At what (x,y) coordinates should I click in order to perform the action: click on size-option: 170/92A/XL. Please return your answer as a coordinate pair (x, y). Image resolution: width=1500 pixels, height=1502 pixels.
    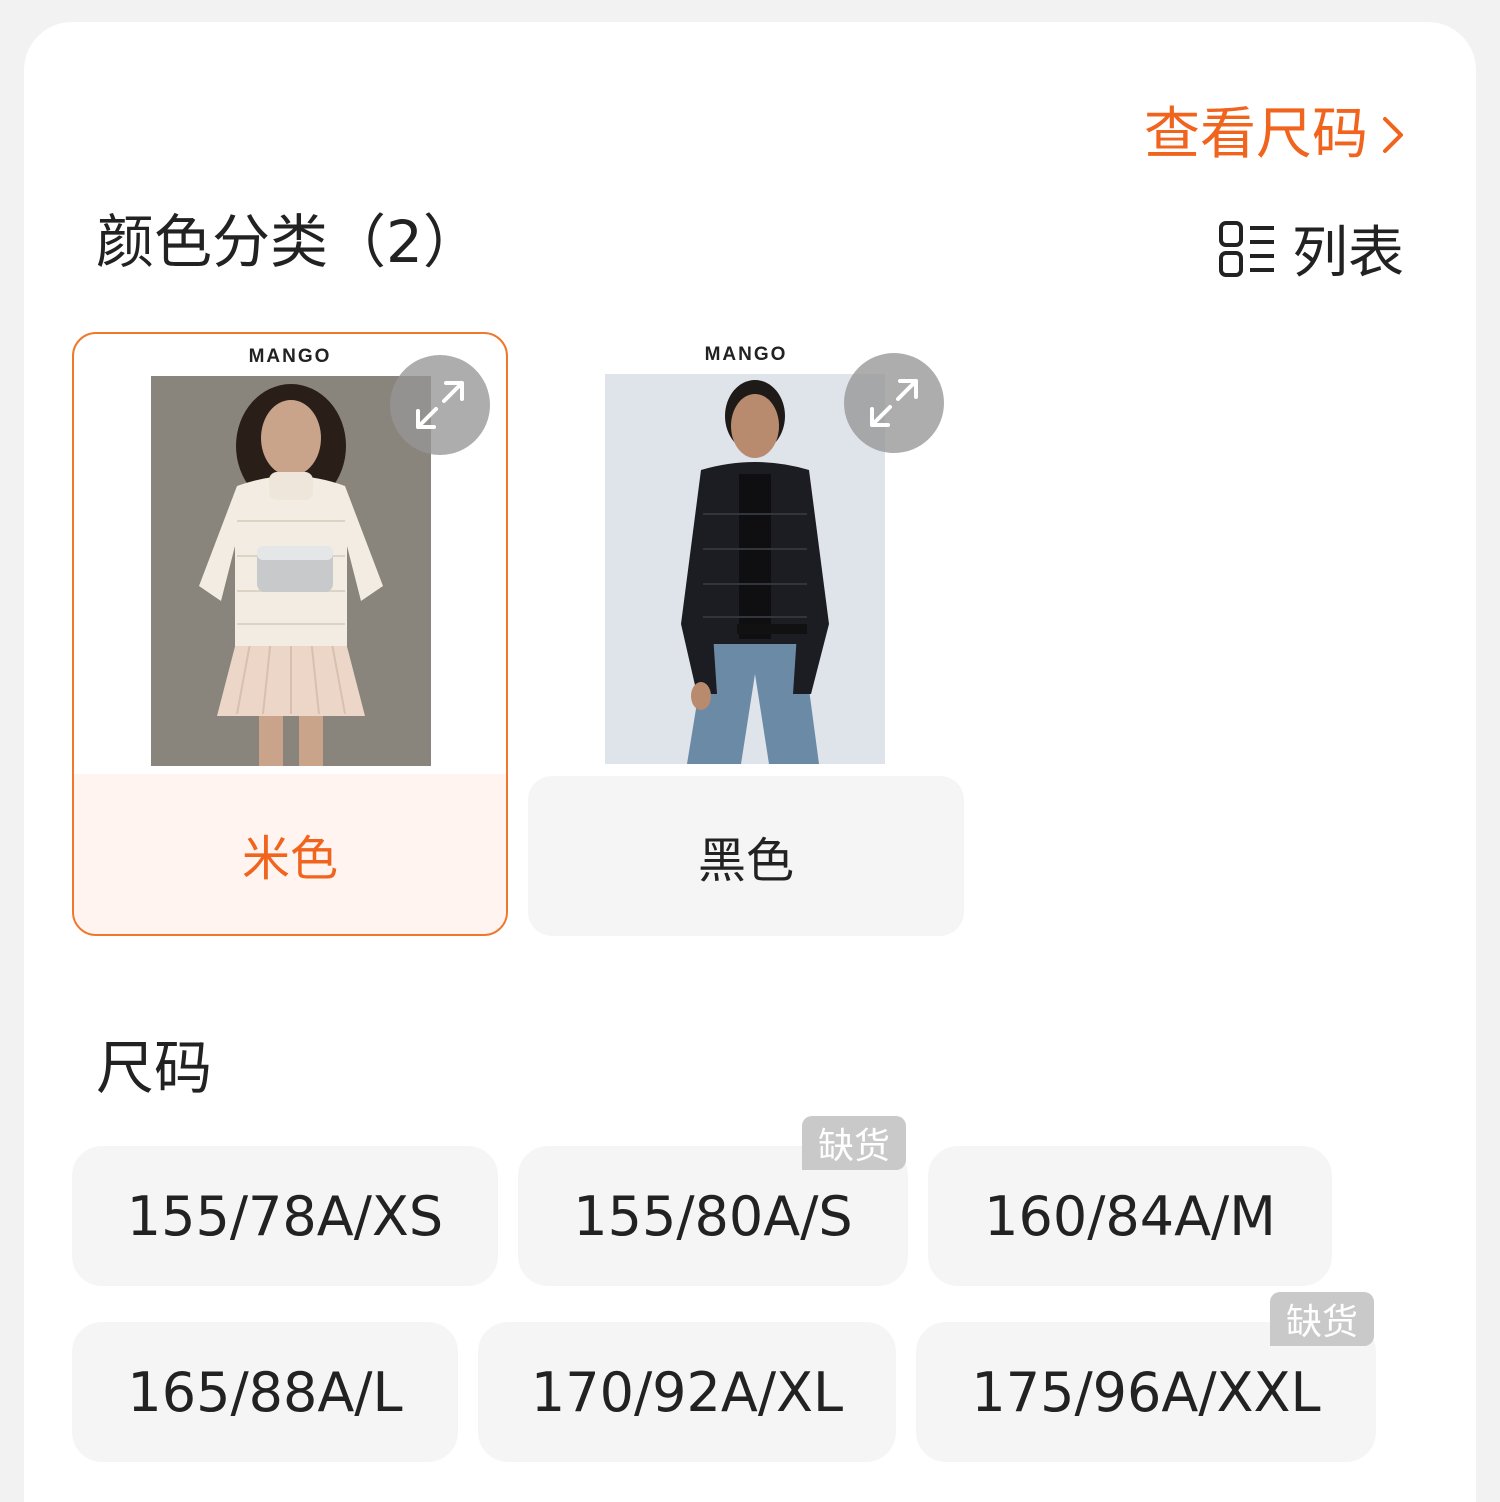
    Looking at the image, I should click on (687, 1392).